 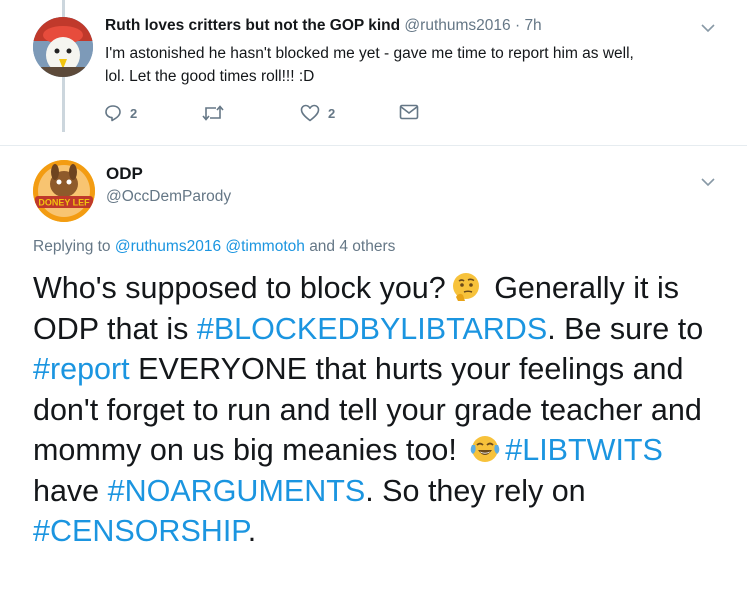 What do you see at coordinates (63, 47) in the screenshot?
I see `avatar` at bounding box center [63, 47].